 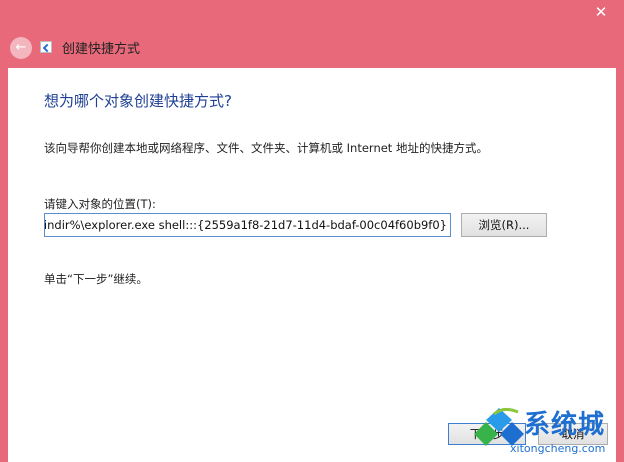 I want to click on continue-instruction: 单击“下一步”继续。, so click(x=96, y=279).